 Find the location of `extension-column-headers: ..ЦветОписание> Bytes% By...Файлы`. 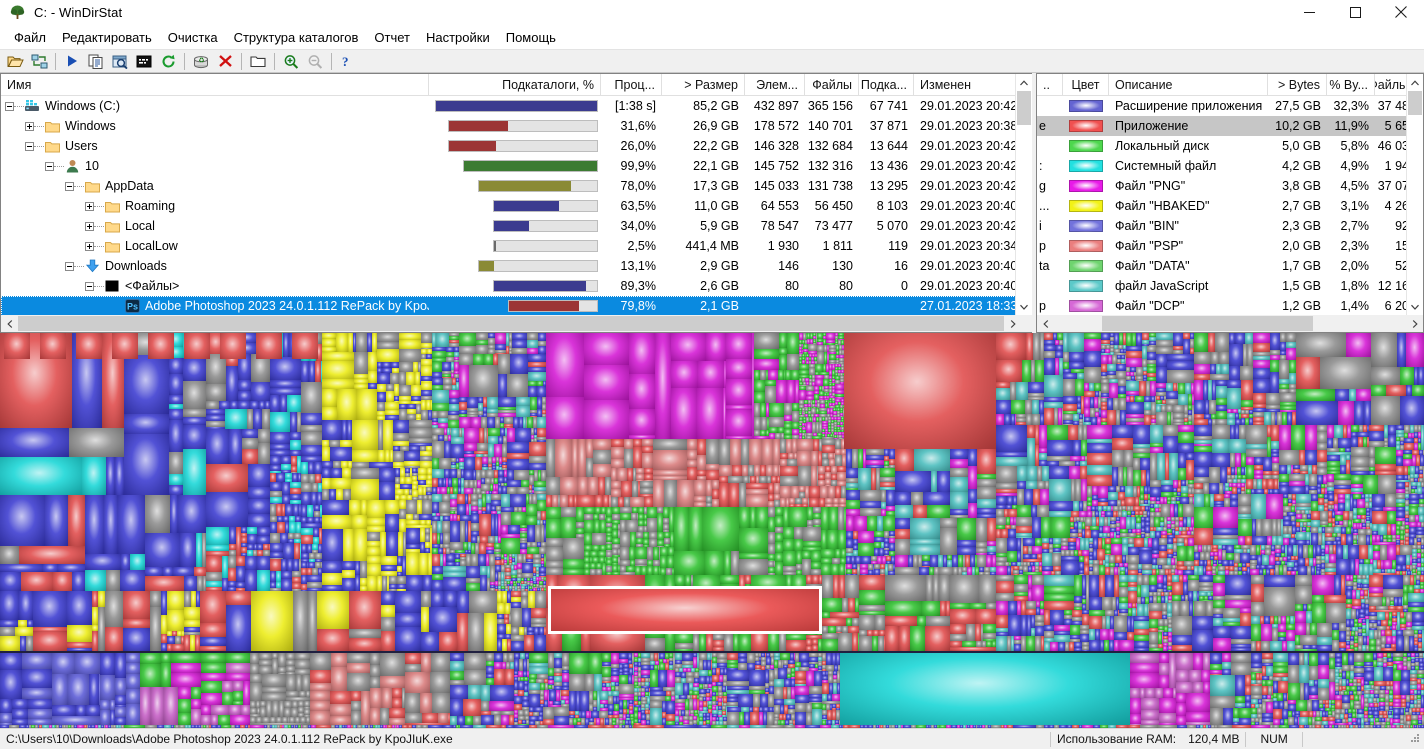

extension-column-headers: ..ЦветОписание> Bytes% By...Файлы is located at coordinates (1230, 85).